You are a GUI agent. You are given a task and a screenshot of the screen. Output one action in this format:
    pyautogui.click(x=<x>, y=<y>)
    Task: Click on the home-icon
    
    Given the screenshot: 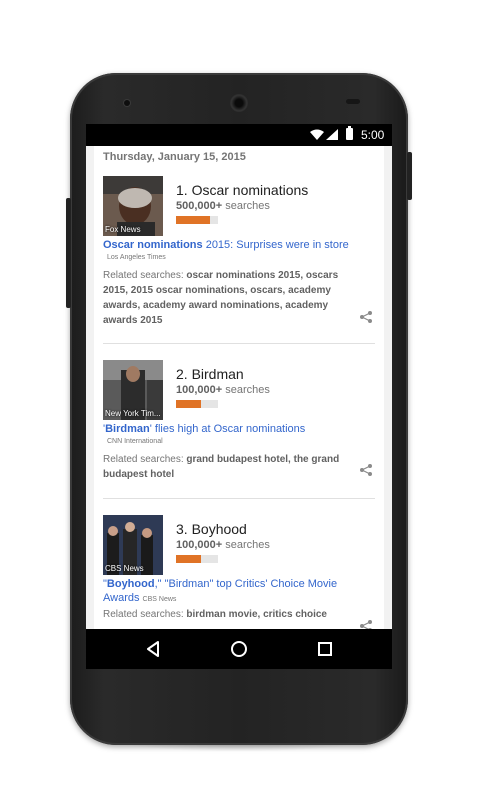 What is the action you would take?
    pyautogui.click(x=239, y=649)
    